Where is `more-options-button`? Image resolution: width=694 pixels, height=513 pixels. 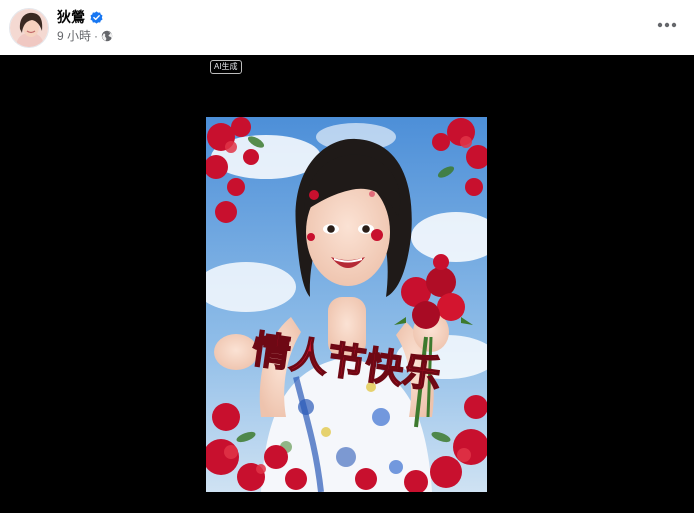 more-options-button is located at coordinates (667, 25).